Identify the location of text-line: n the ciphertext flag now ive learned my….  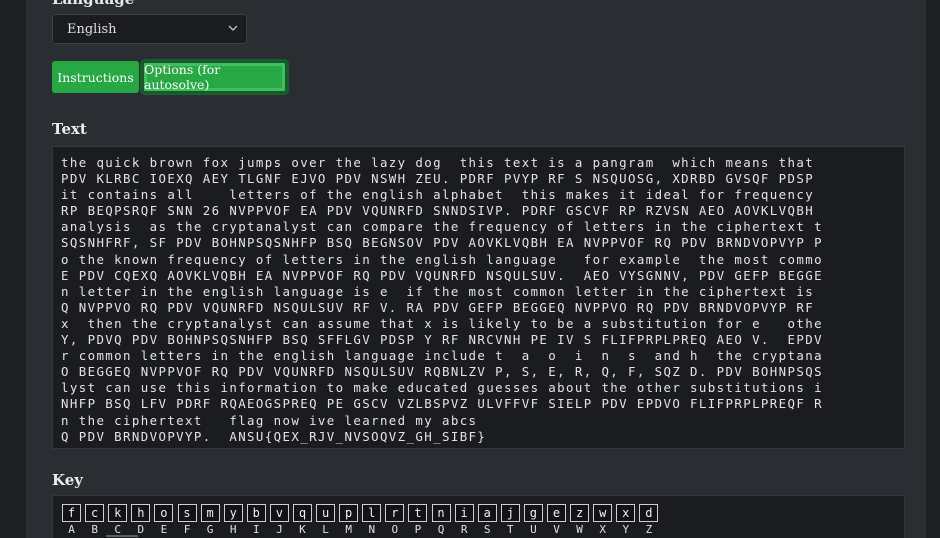
(269, 420).